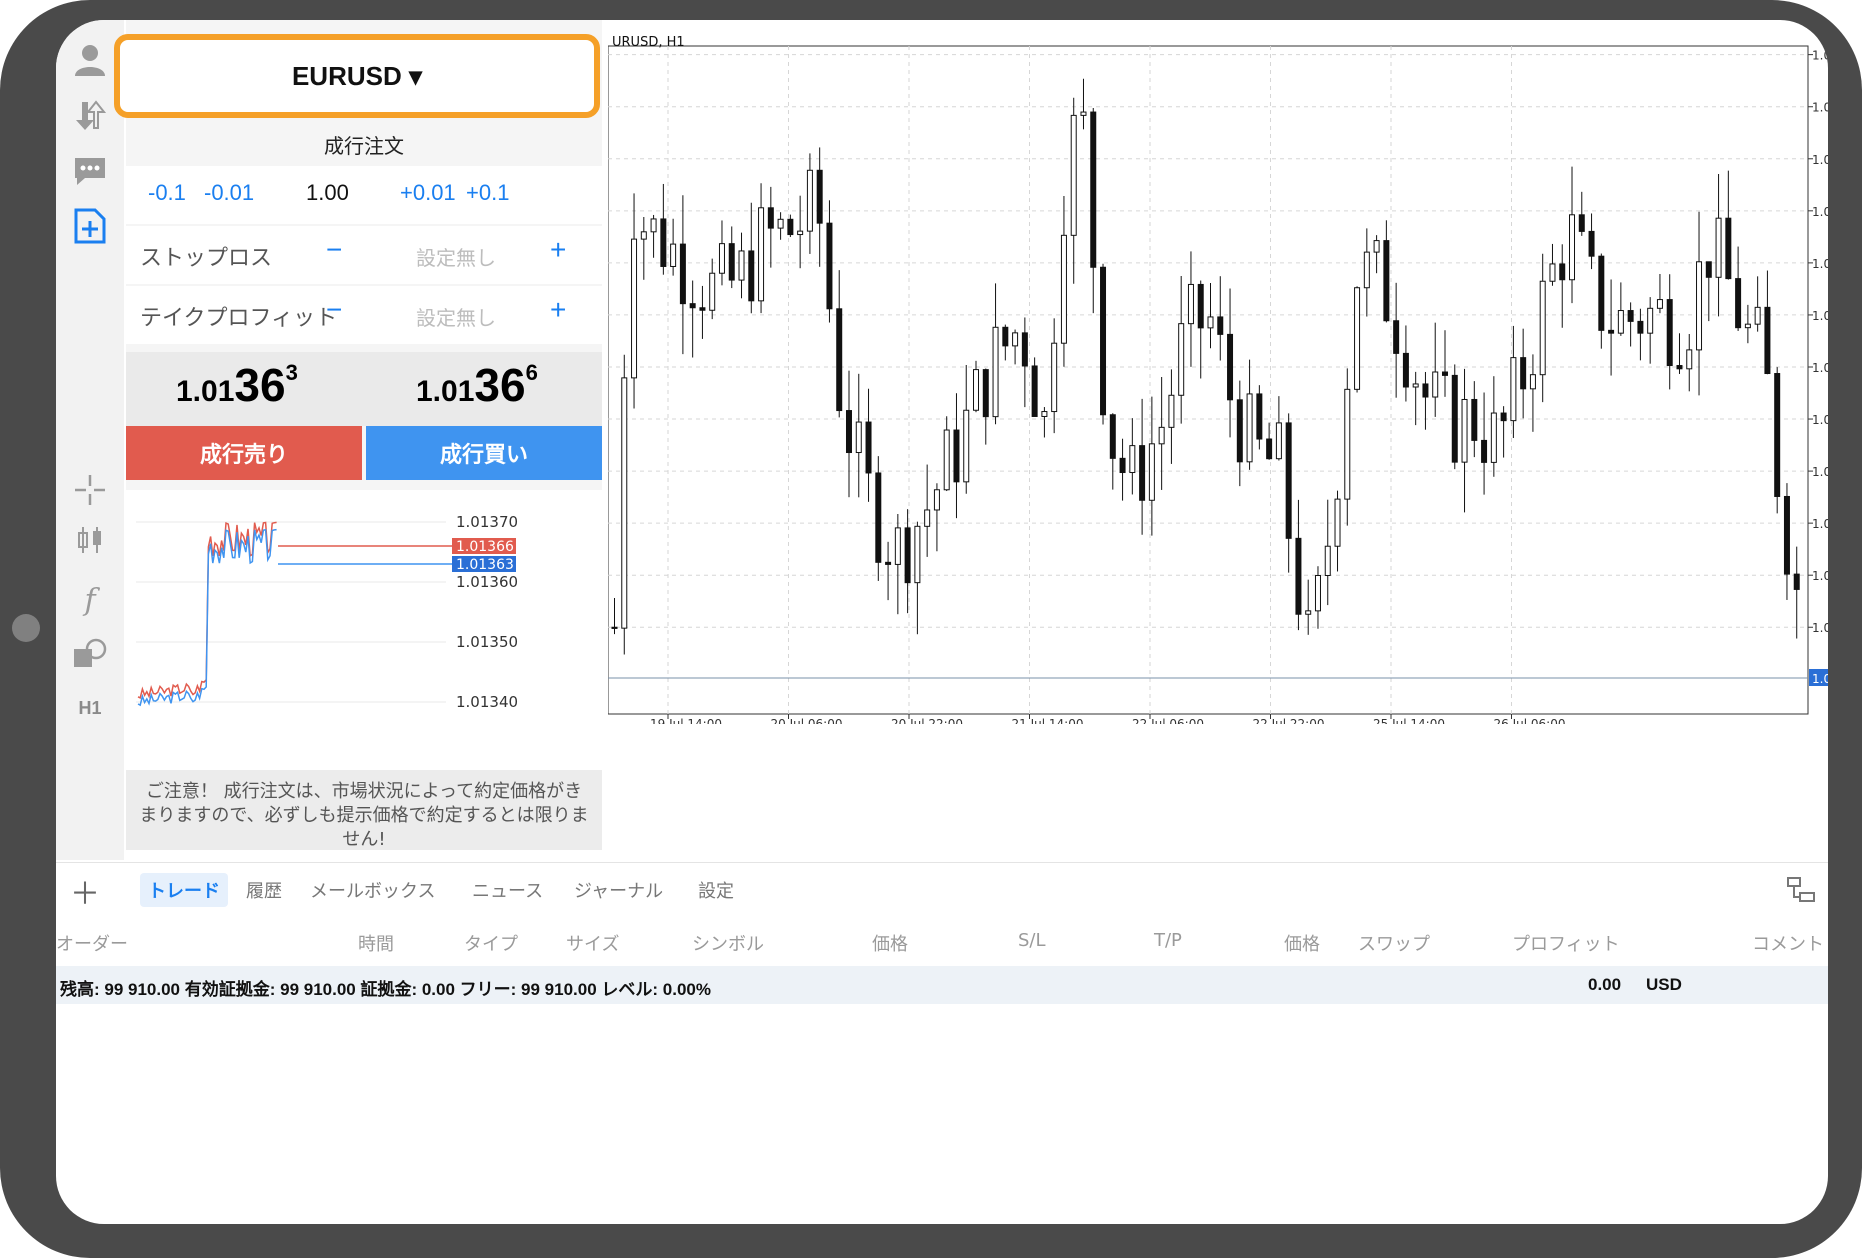 The width and height of the screenshot is (1862, 1258). What do you see at coordinates (167, 193) in the screenshot?
I see `volume-minus-0.1-button: -0.1` at bounding box center [167, 193].